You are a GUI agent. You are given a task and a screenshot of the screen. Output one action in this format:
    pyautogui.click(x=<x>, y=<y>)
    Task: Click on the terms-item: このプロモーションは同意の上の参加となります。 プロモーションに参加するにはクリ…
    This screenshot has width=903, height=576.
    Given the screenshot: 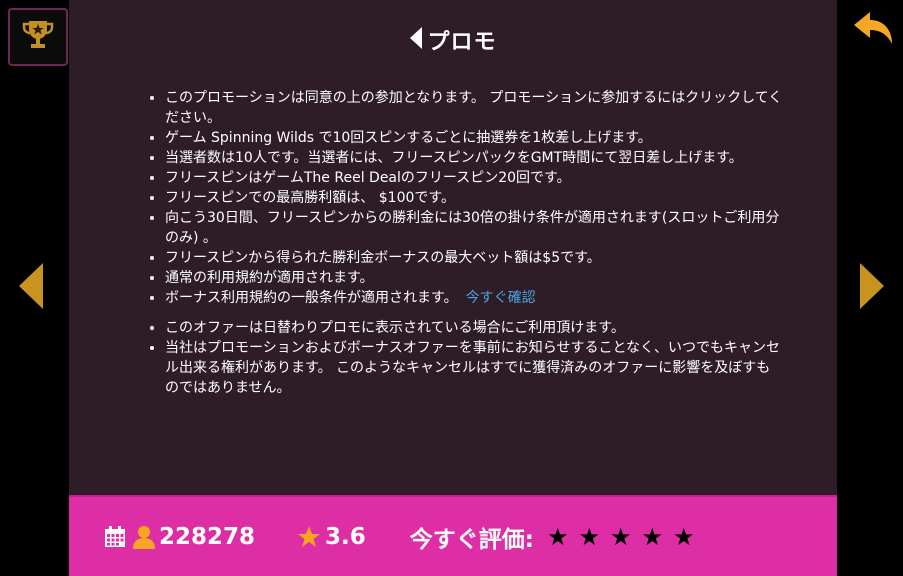 What is the action you would take?
    pyautogui.click(x=474, y=108)
    